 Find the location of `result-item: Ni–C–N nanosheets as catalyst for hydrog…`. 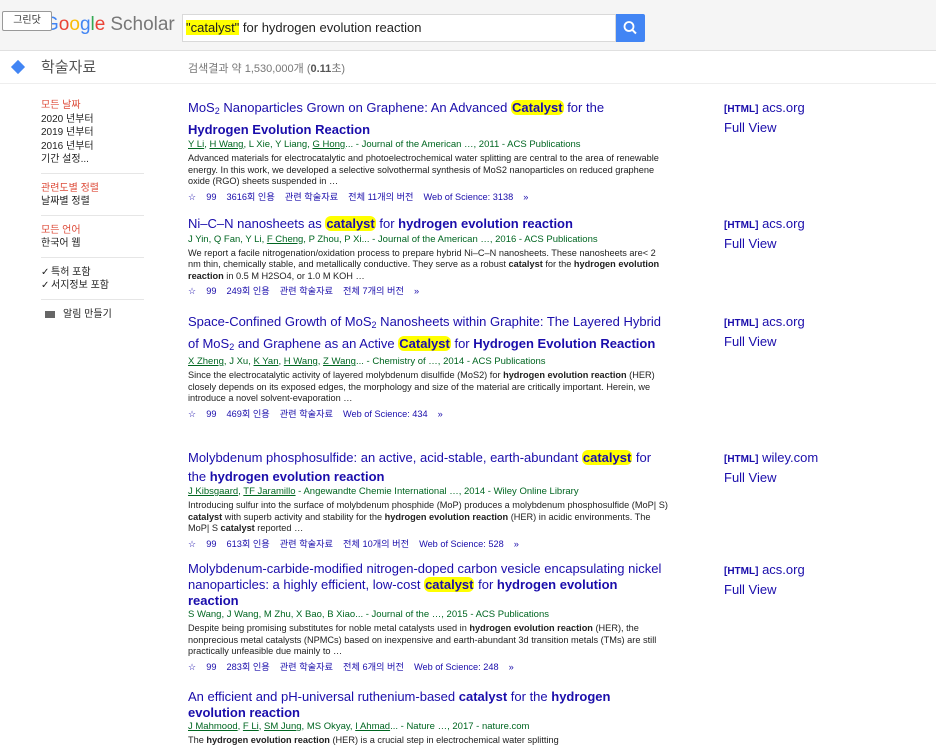

result-item: Ni–C–N nanosheets as catalyst for hydrog… is located at coordinates (428, 256).